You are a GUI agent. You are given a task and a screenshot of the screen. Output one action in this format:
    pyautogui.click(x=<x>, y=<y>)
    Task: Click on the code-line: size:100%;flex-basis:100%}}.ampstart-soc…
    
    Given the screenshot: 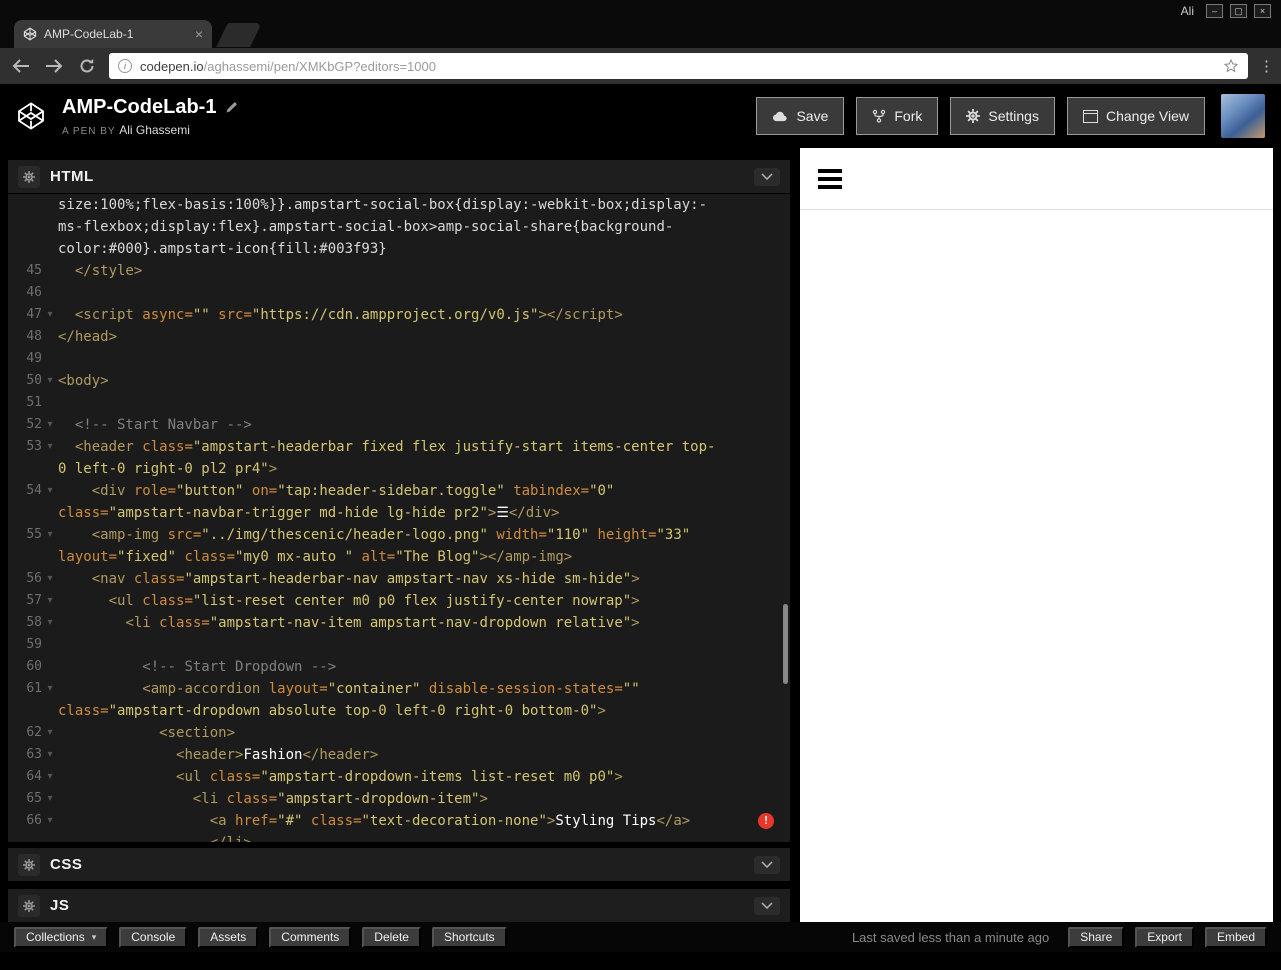 What is the action you would take?
    pyautogui.click(x=399, y=205)
    